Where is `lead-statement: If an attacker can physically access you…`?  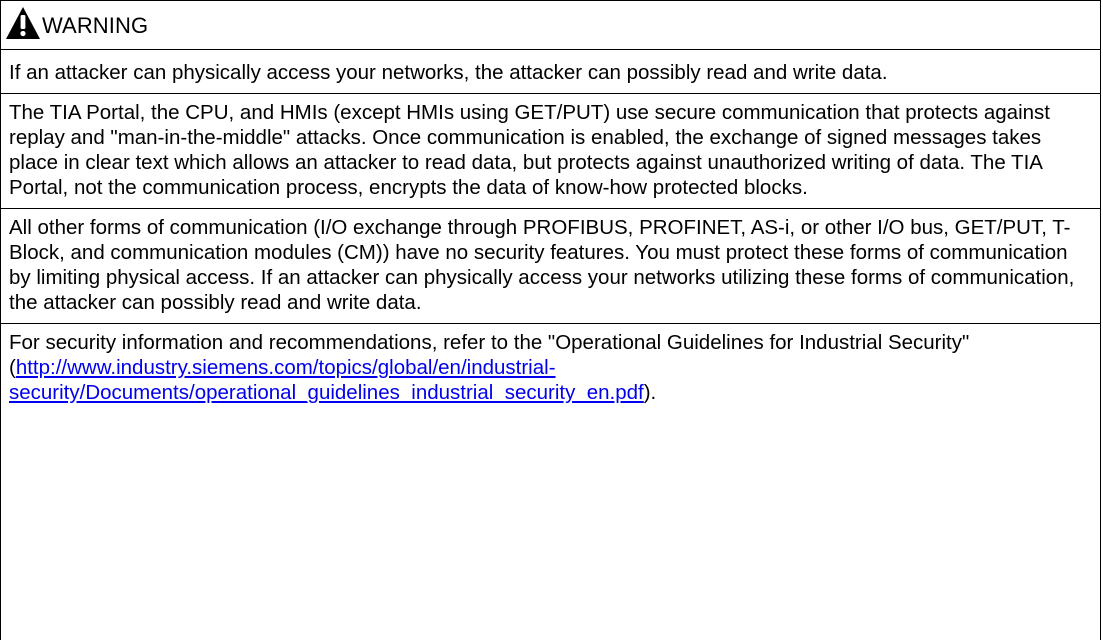 lead-statement: If an attacker can physically access you… is located at coordinates (550, 77).